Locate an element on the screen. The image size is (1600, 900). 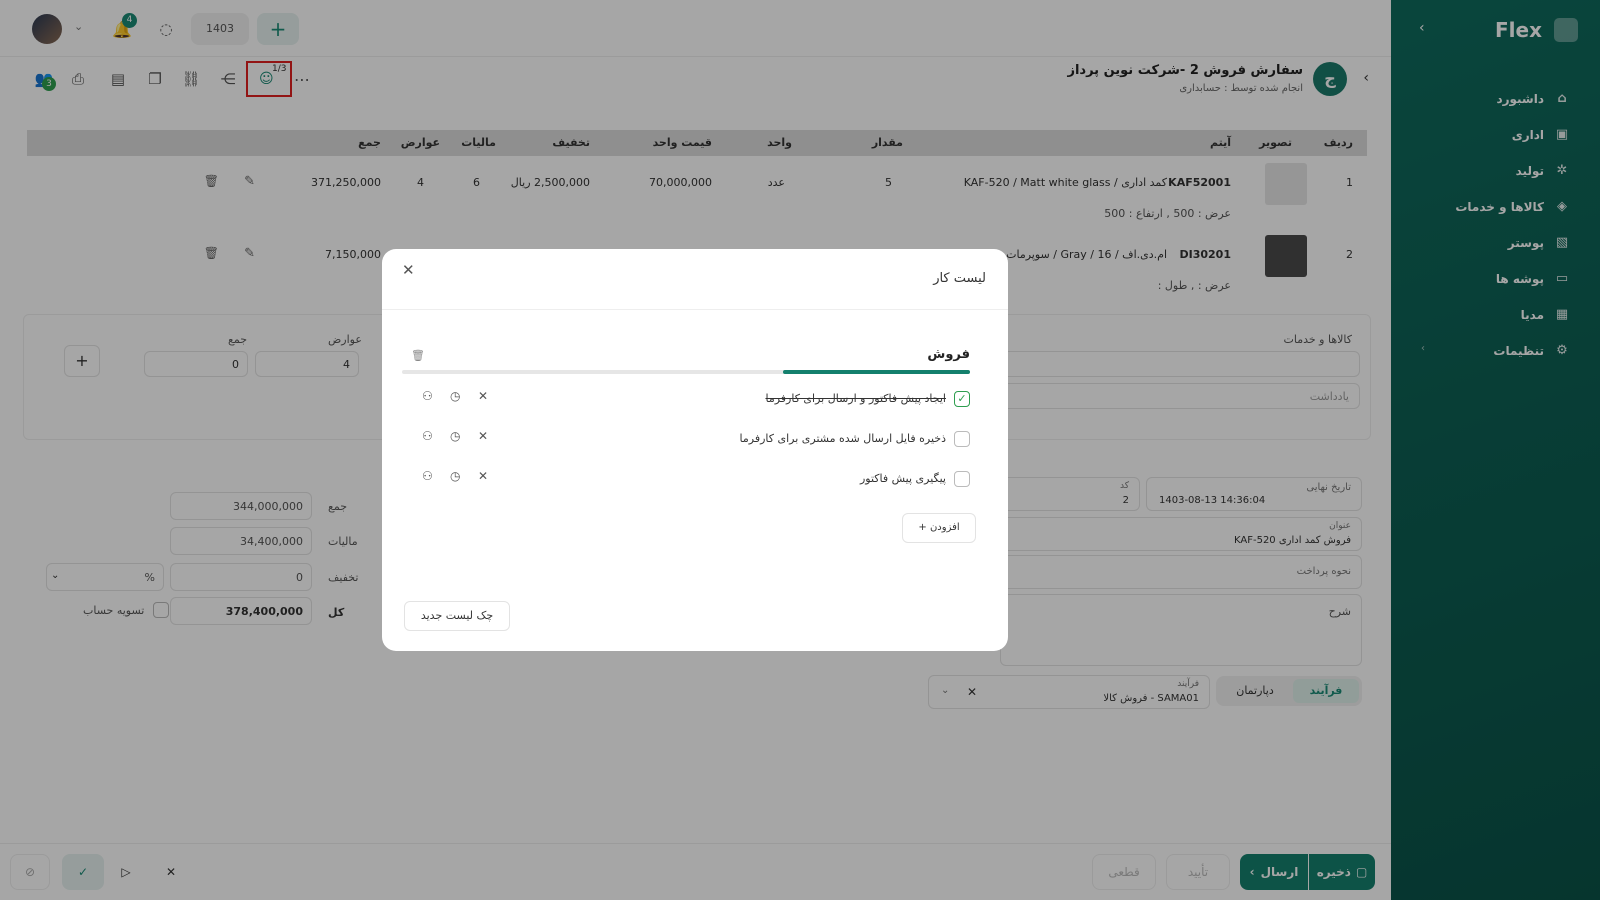
plus-icon: + is located at coordinates (922, 527).